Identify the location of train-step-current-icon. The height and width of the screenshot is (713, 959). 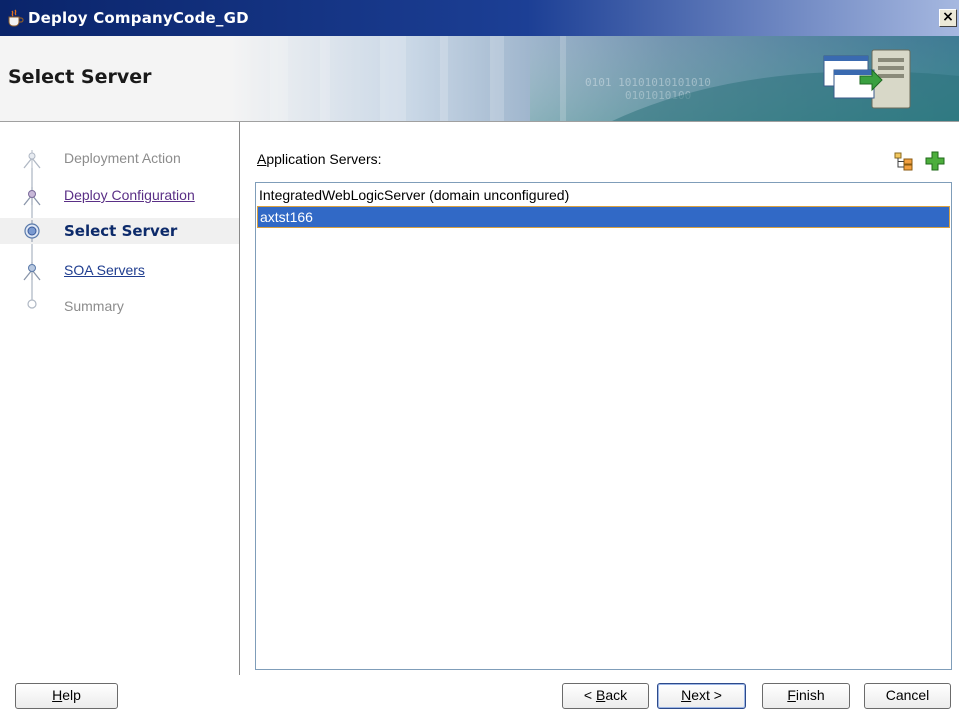
(32, 231).